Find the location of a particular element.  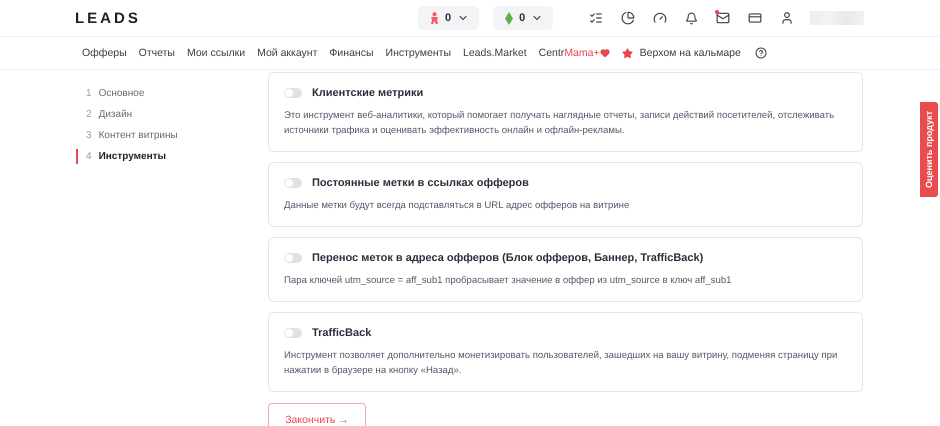

nav-link: Мой аккаунт is located at coordinates (287, 53).